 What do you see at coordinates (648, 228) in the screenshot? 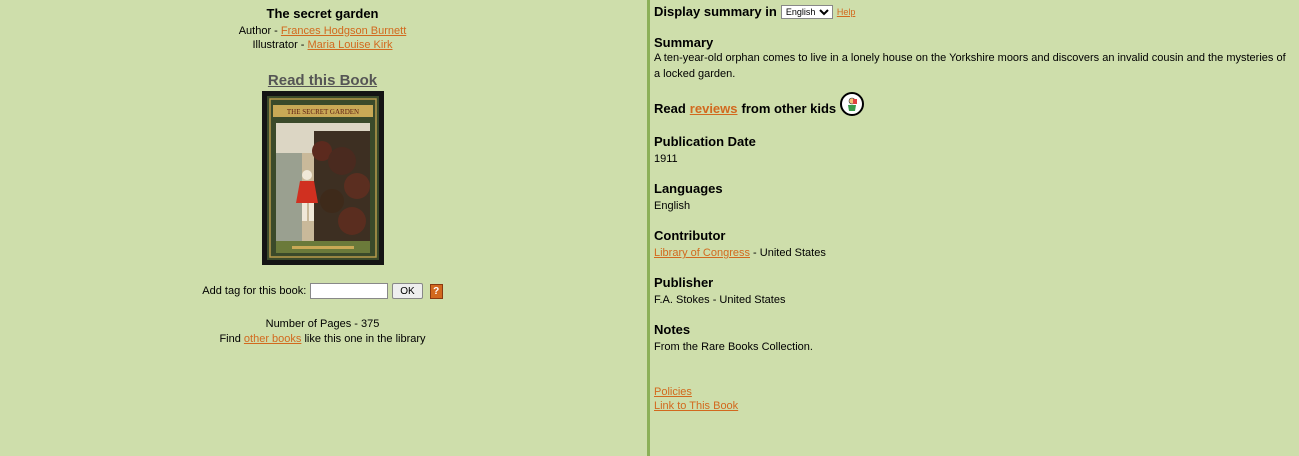
I see `panel-divider` at bounding box center [648, 228].